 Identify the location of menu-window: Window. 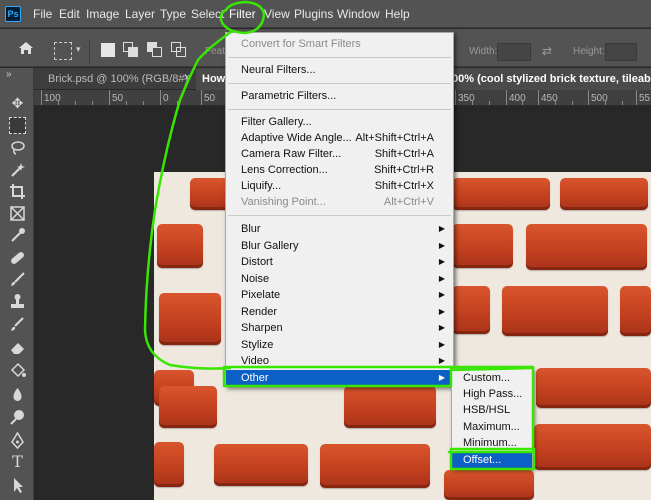
(358, 14).